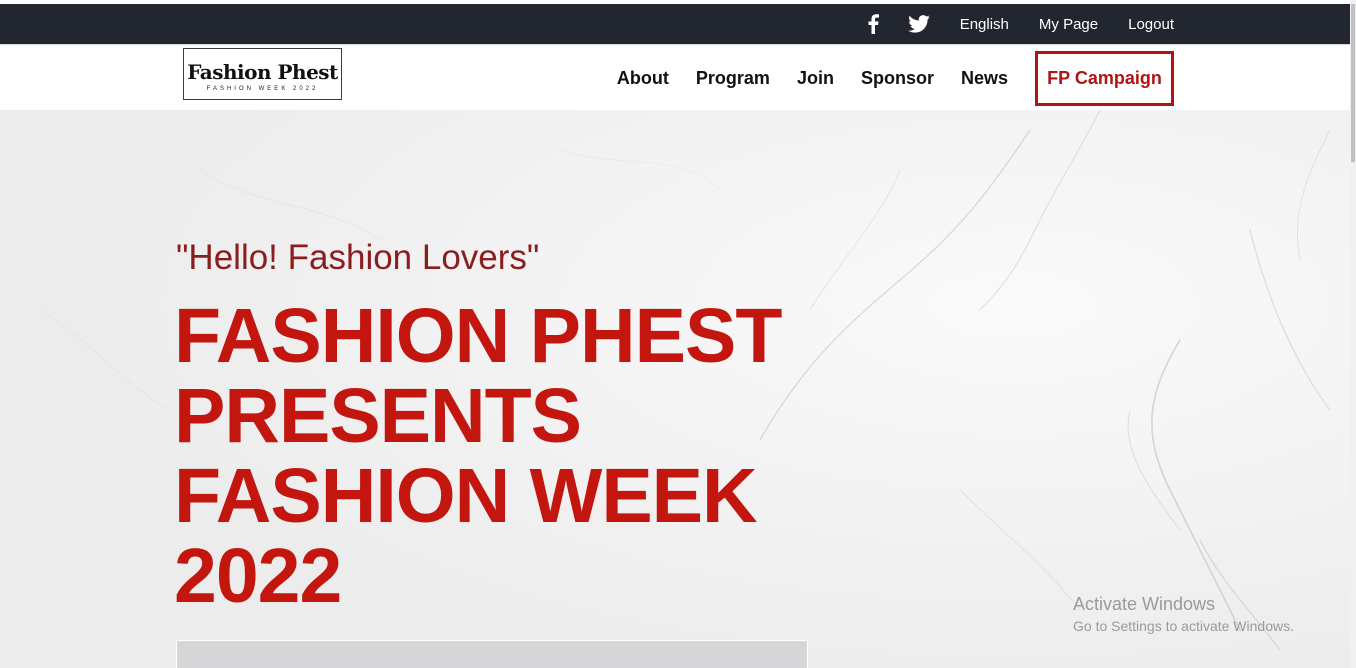 Image resolution: width=1356 pixels, height=668 pixels. I want to click on watermark-subtitle: Go to Settings to activate Windows., so click(1183, 626).